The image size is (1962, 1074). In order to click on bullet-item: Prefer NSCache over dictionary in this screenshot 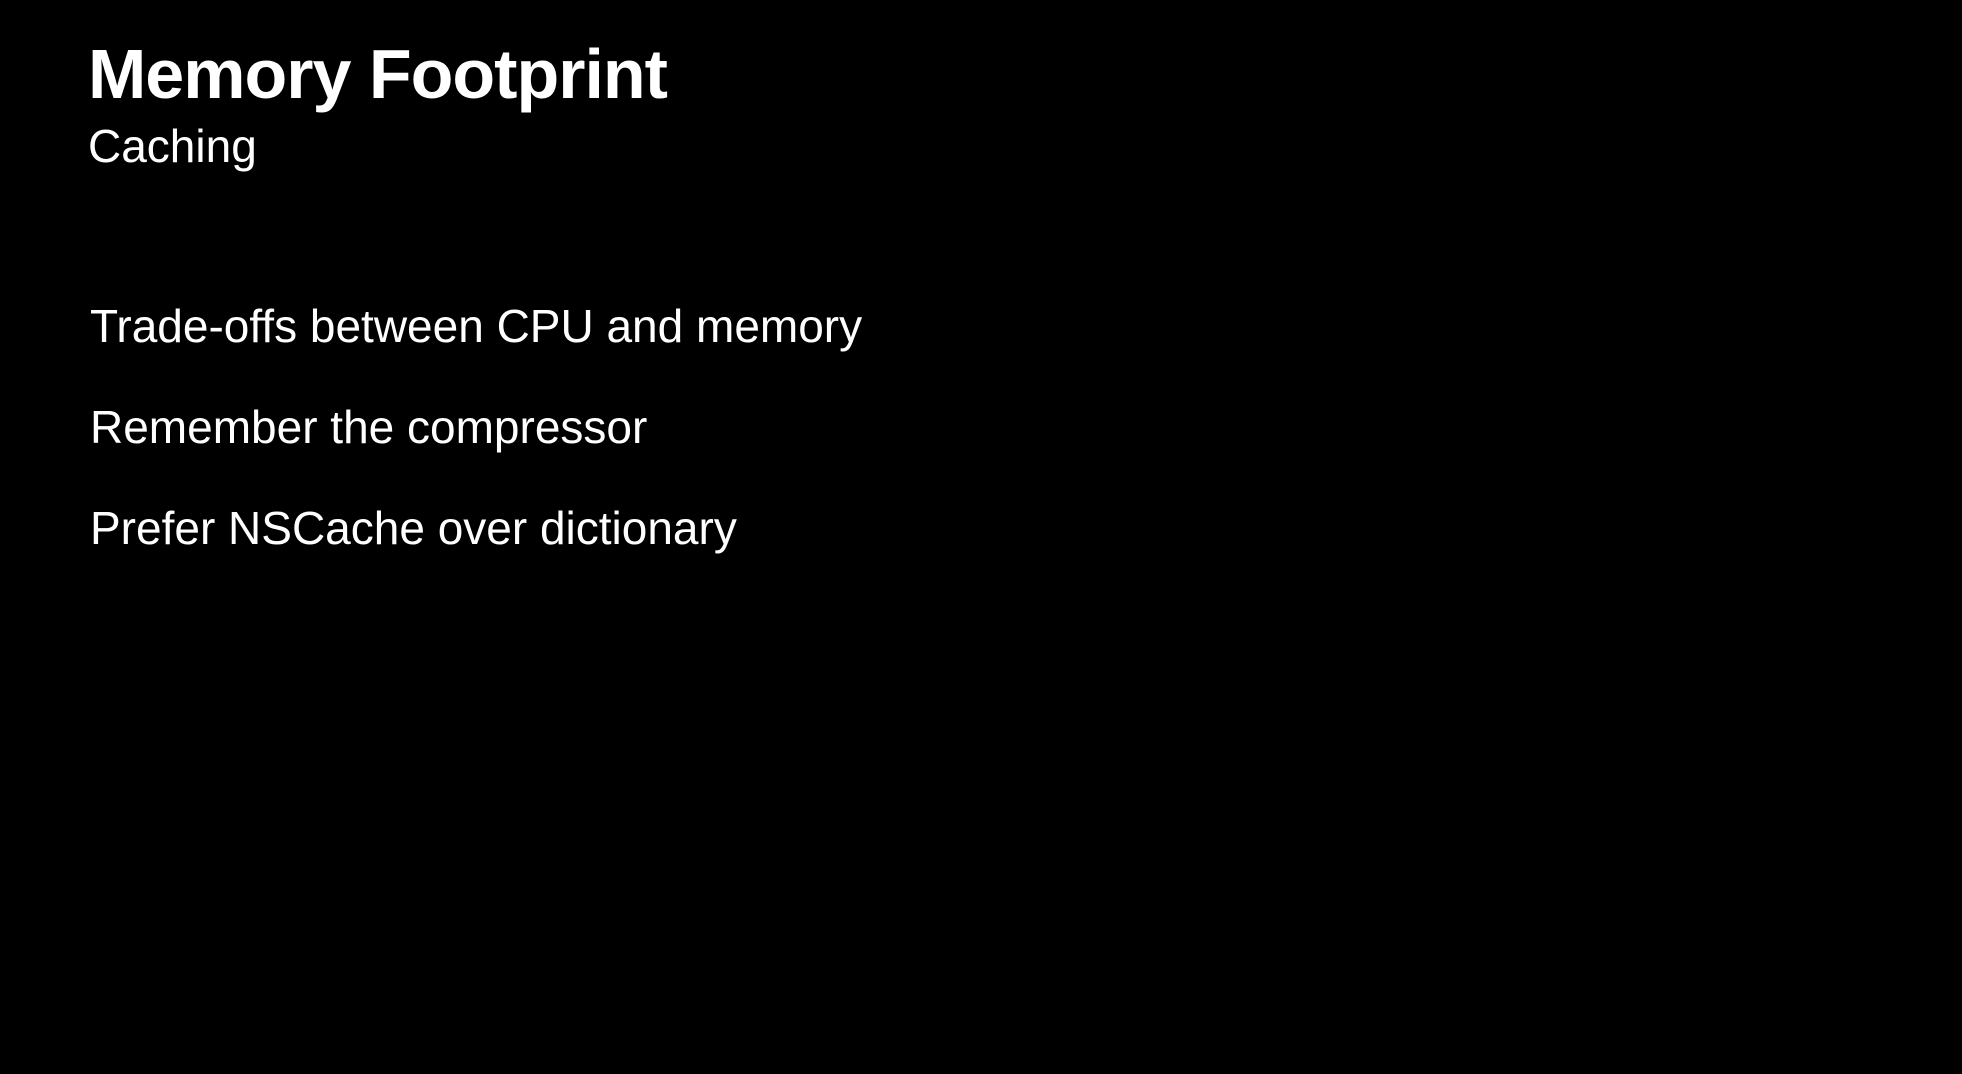, I will do `click(413, 528)`.